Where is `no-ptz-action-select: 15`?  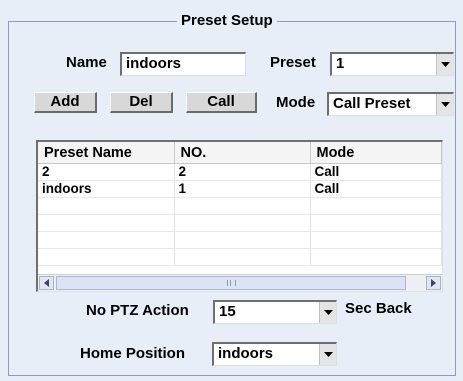
no-ptz-action-select: 15 is located at coordinates (275, 312).